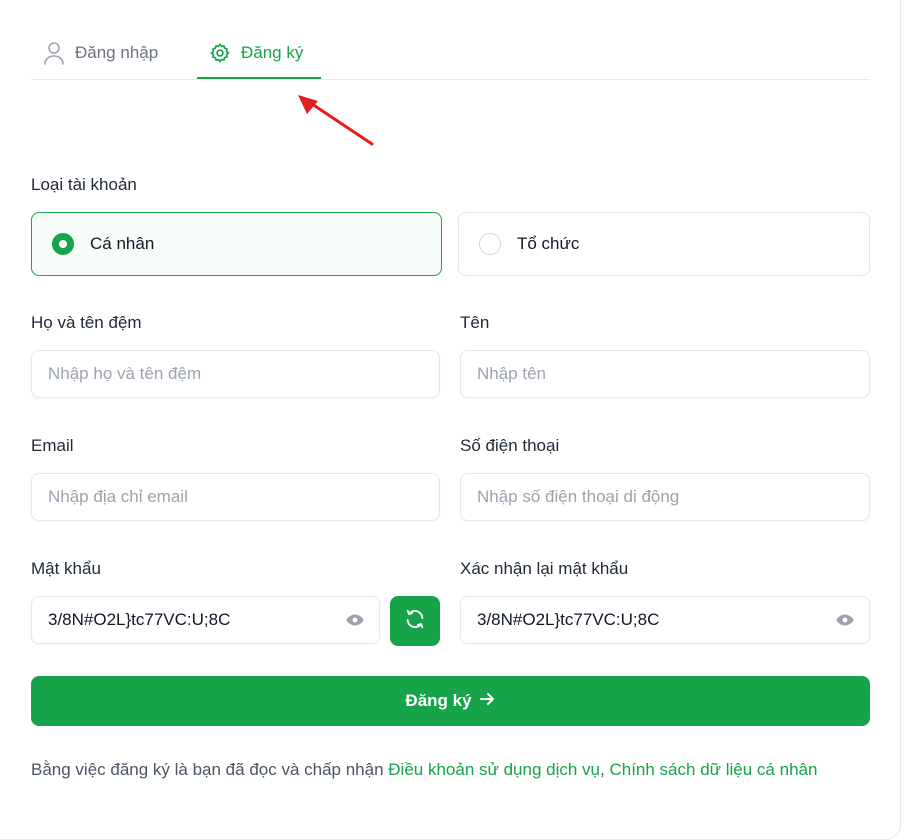 Image resolution: width=908 pixels, height=840 pixels. What do you see at coordinates (438, 700) in the screenshot?
I see `register-submit-label: Đăng ký` at bounding box center [438, 700].